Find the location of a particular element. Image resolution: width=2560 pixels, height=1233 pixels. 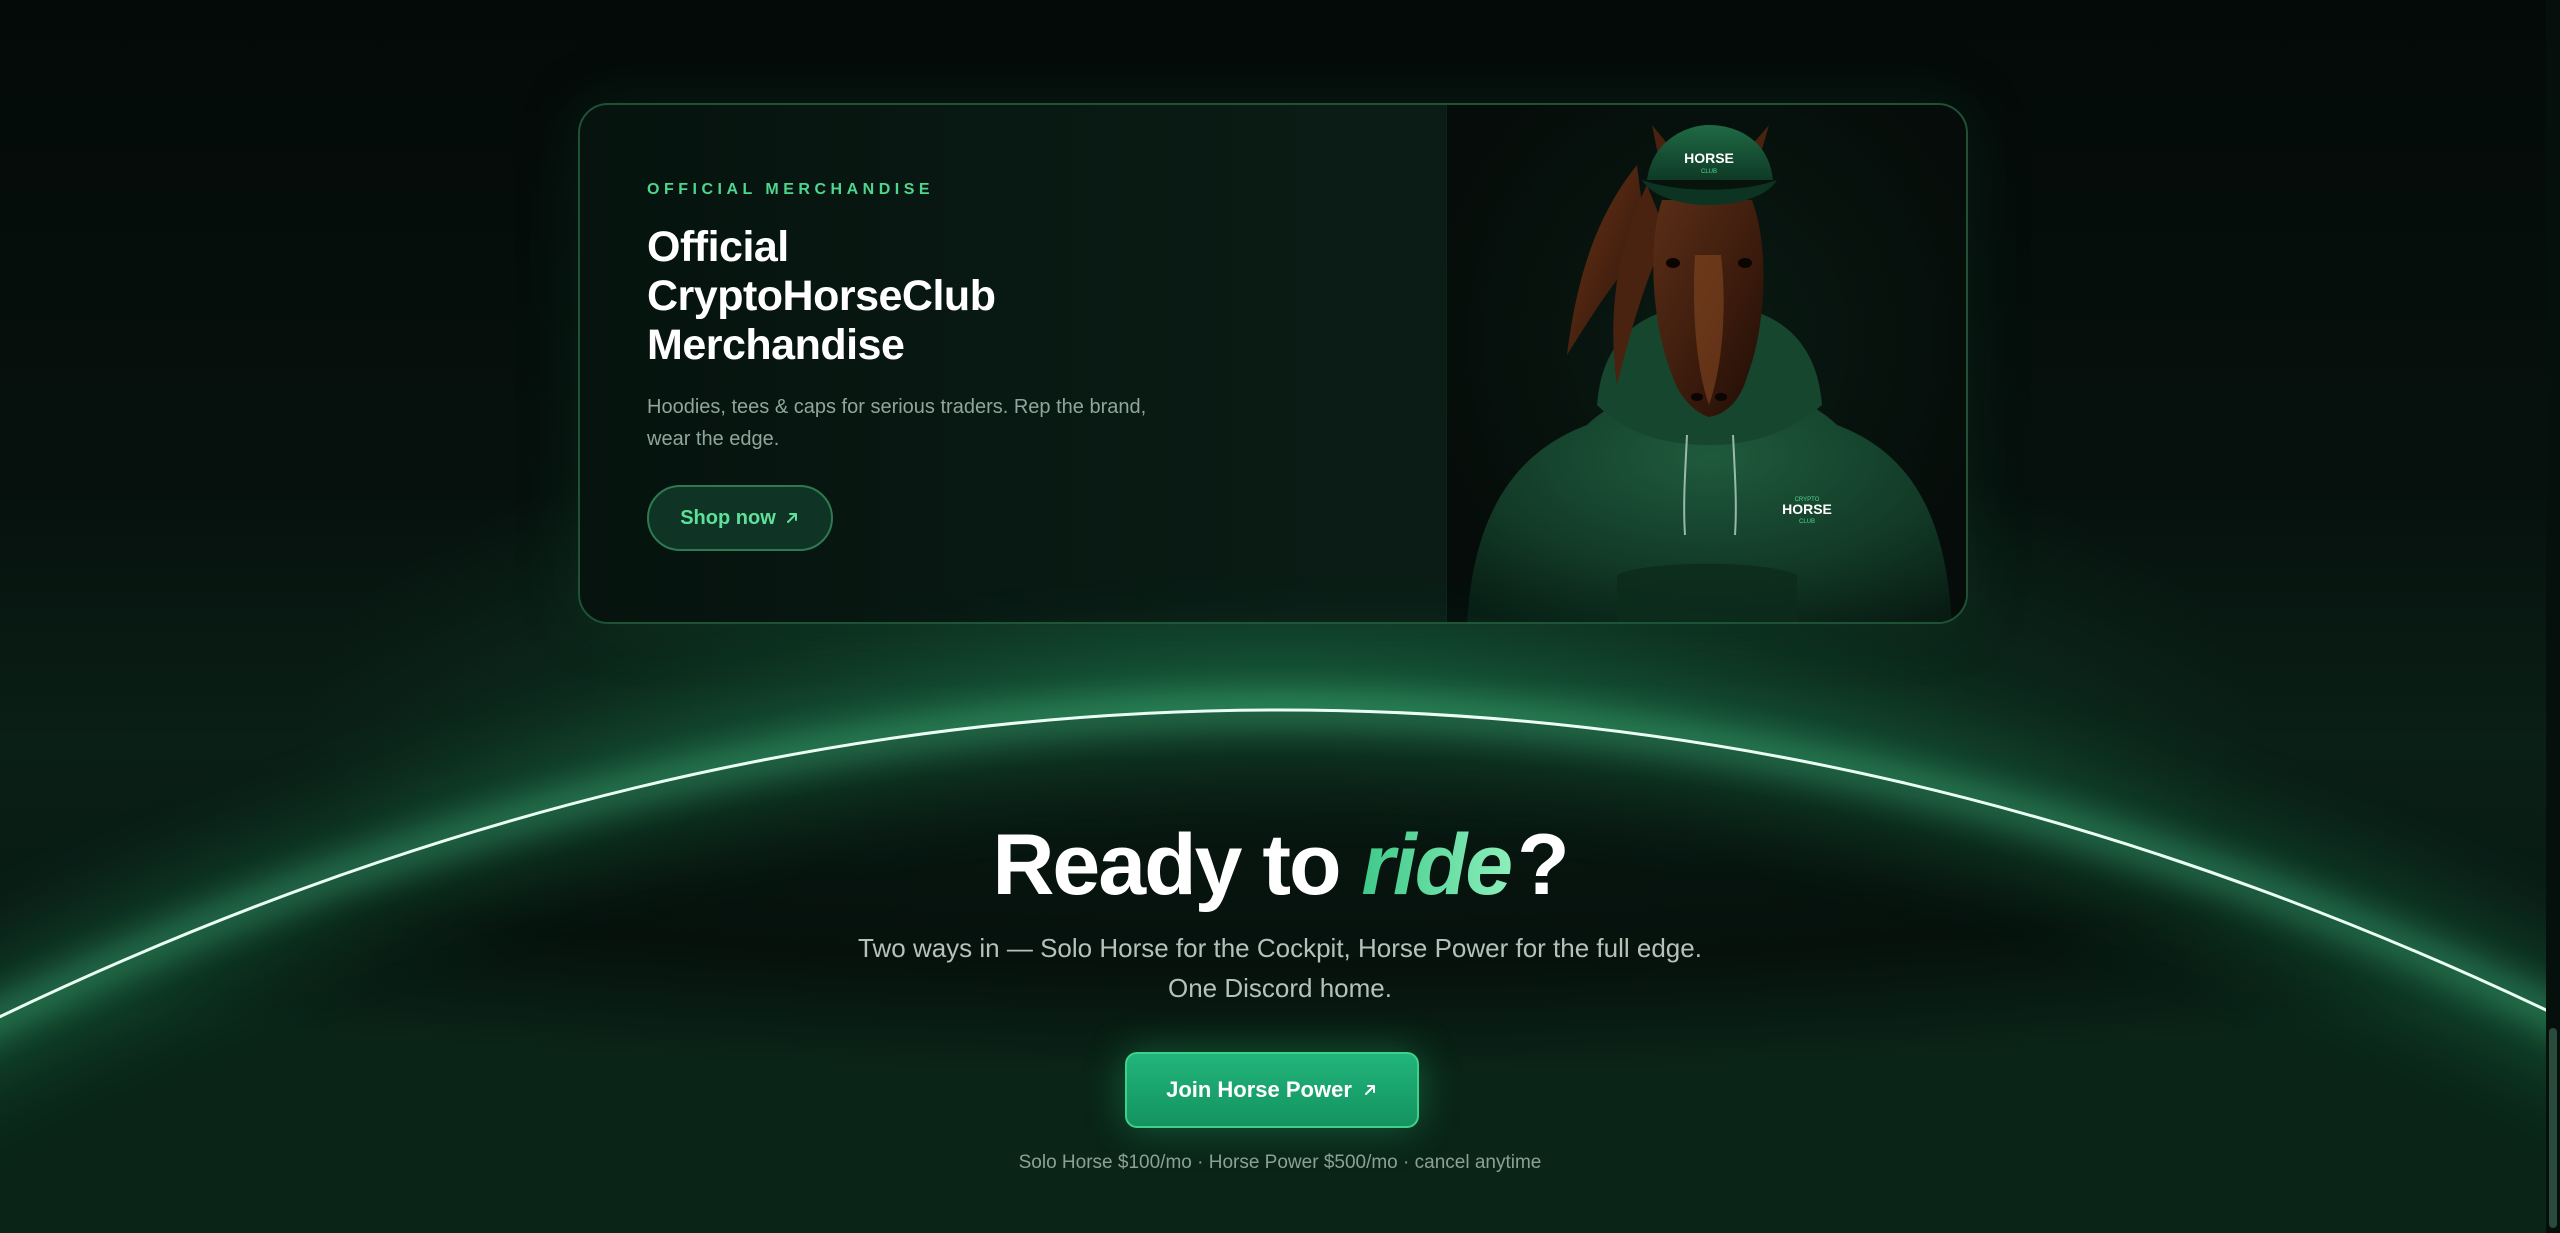

shop-now-button: Shop now is located at coordinates (740, 518).